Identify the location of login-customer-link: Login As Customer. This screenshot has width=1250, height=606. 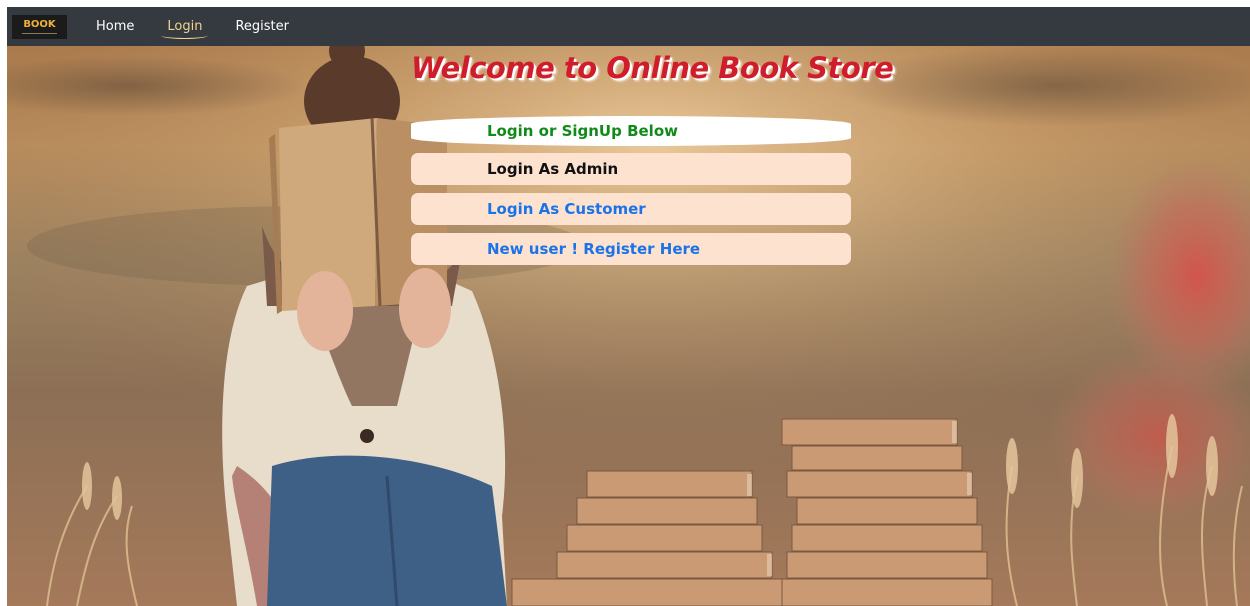
(631, 209).